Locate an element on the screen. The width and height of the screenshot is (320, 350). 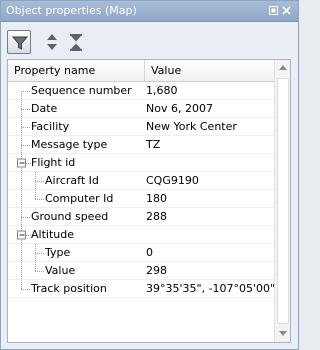
property-value: 0 is located at coordinates (149, 252).